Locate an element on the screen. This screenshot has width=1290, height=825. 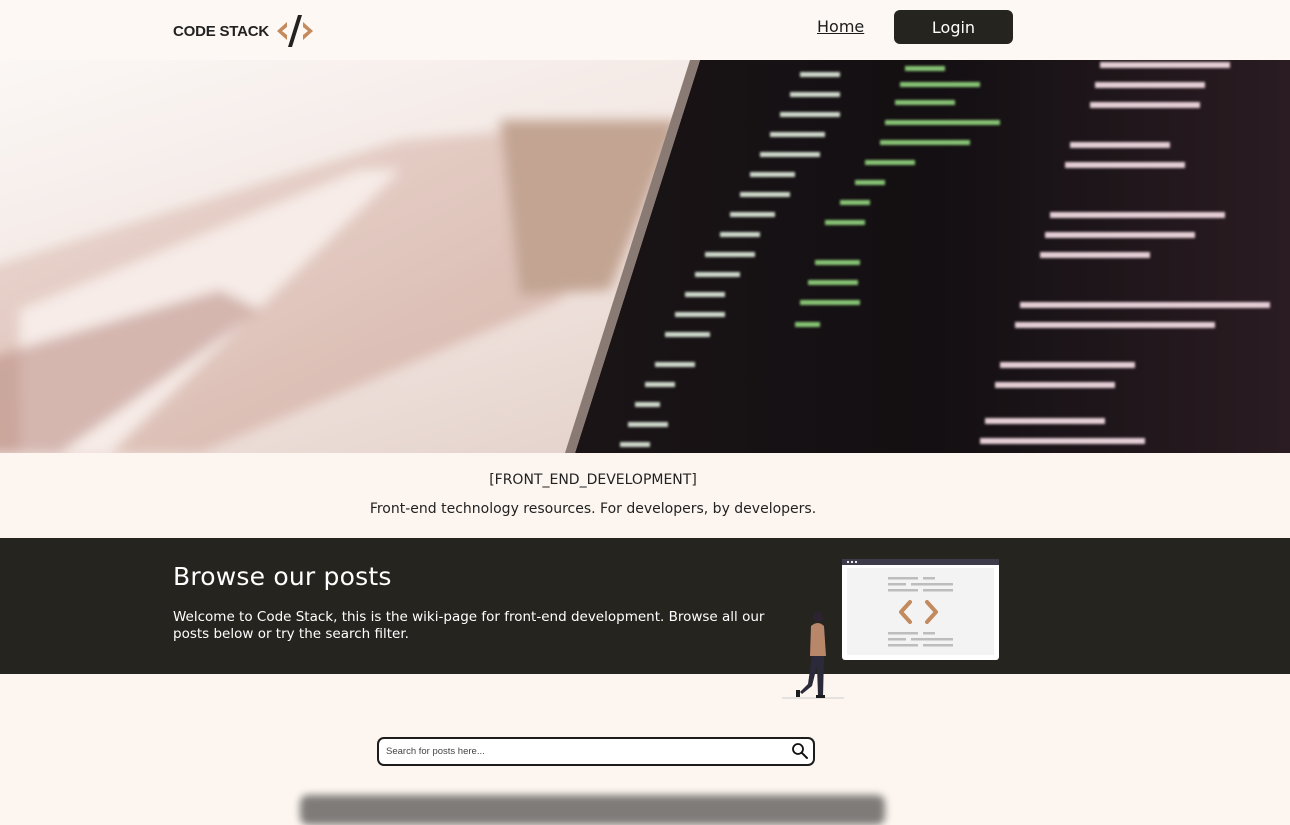
login-button: Login is located at coordinates (953, 27).